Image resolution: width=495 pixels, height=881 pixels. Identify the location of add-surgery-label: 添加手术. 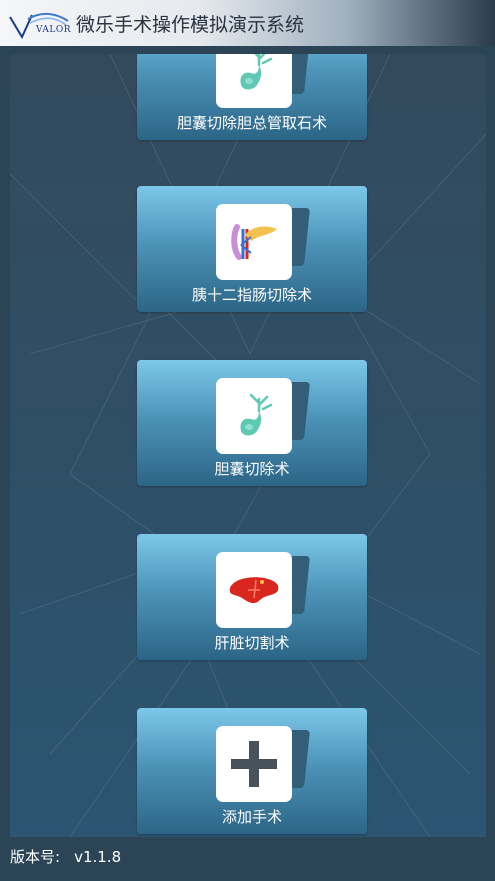
(251, 817).